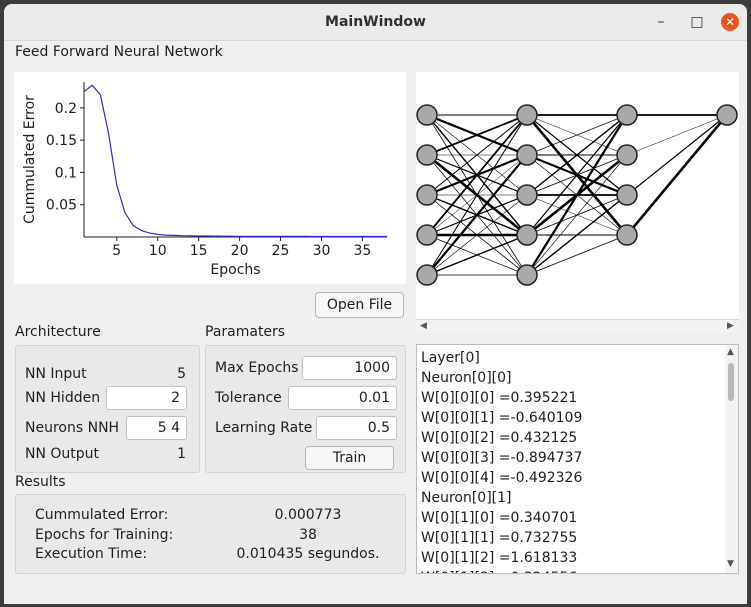 This screenshot has width=751, height=607. Describe the element at coordinates (502, 478) in the screenshot. I see `log-line: W[0][0][4] =-0.492326` at that location.